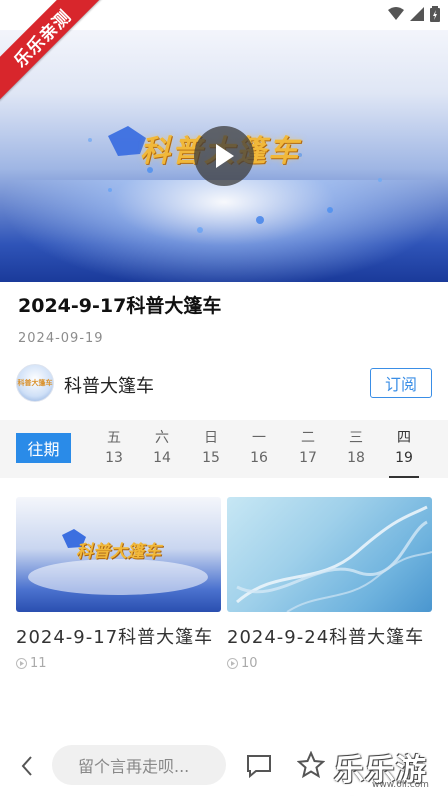 The image size is (448, 796). Describe the element at coordinates (259, 458) in the screenshot. I see `day-date: 16` at that location.